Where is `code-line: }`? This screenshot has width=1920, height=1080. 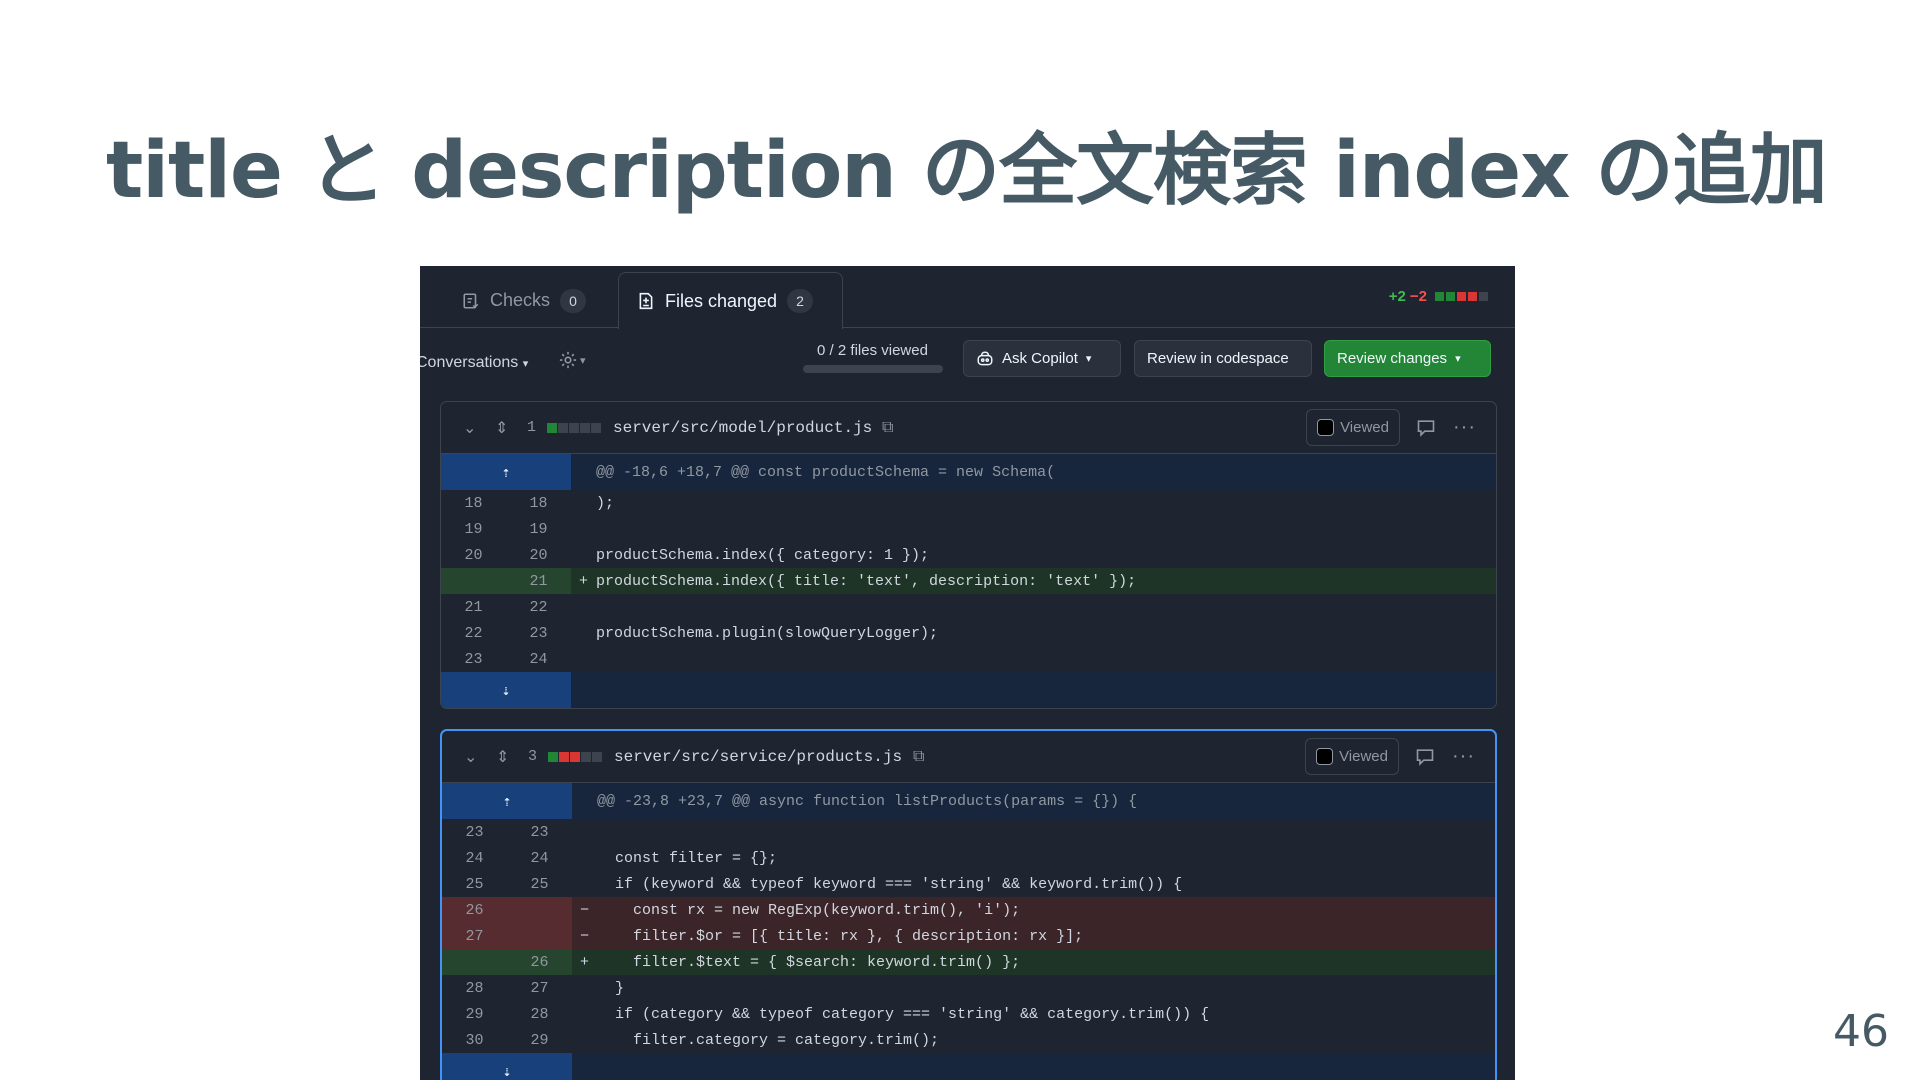
code-line: } is located at coordinates (611, 988).